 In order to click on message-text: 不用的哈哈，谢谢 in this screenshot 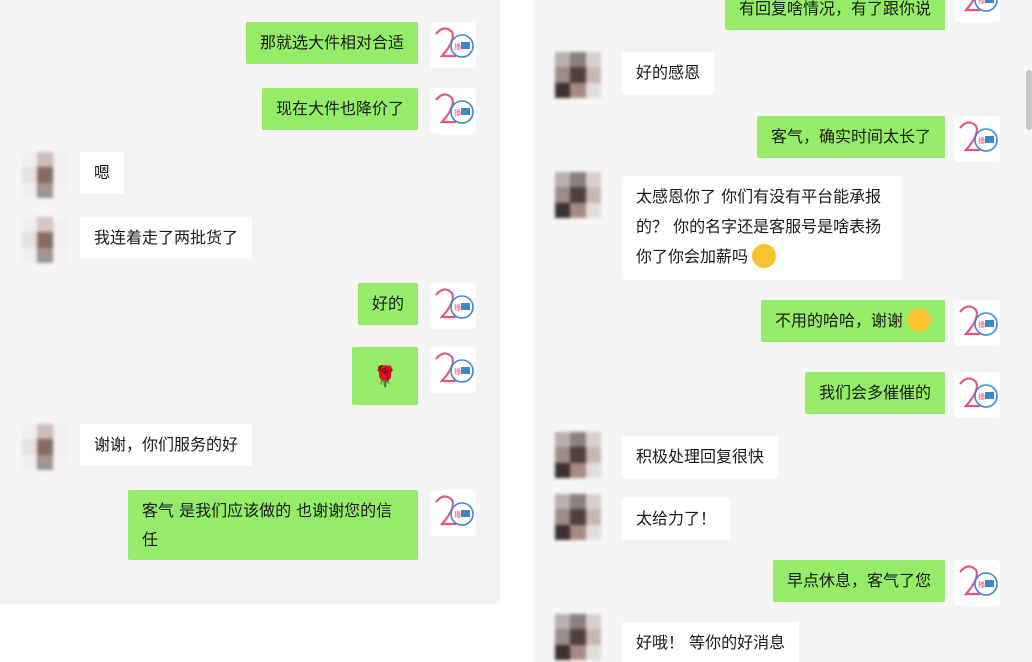, I will do `click(838, 320)`.